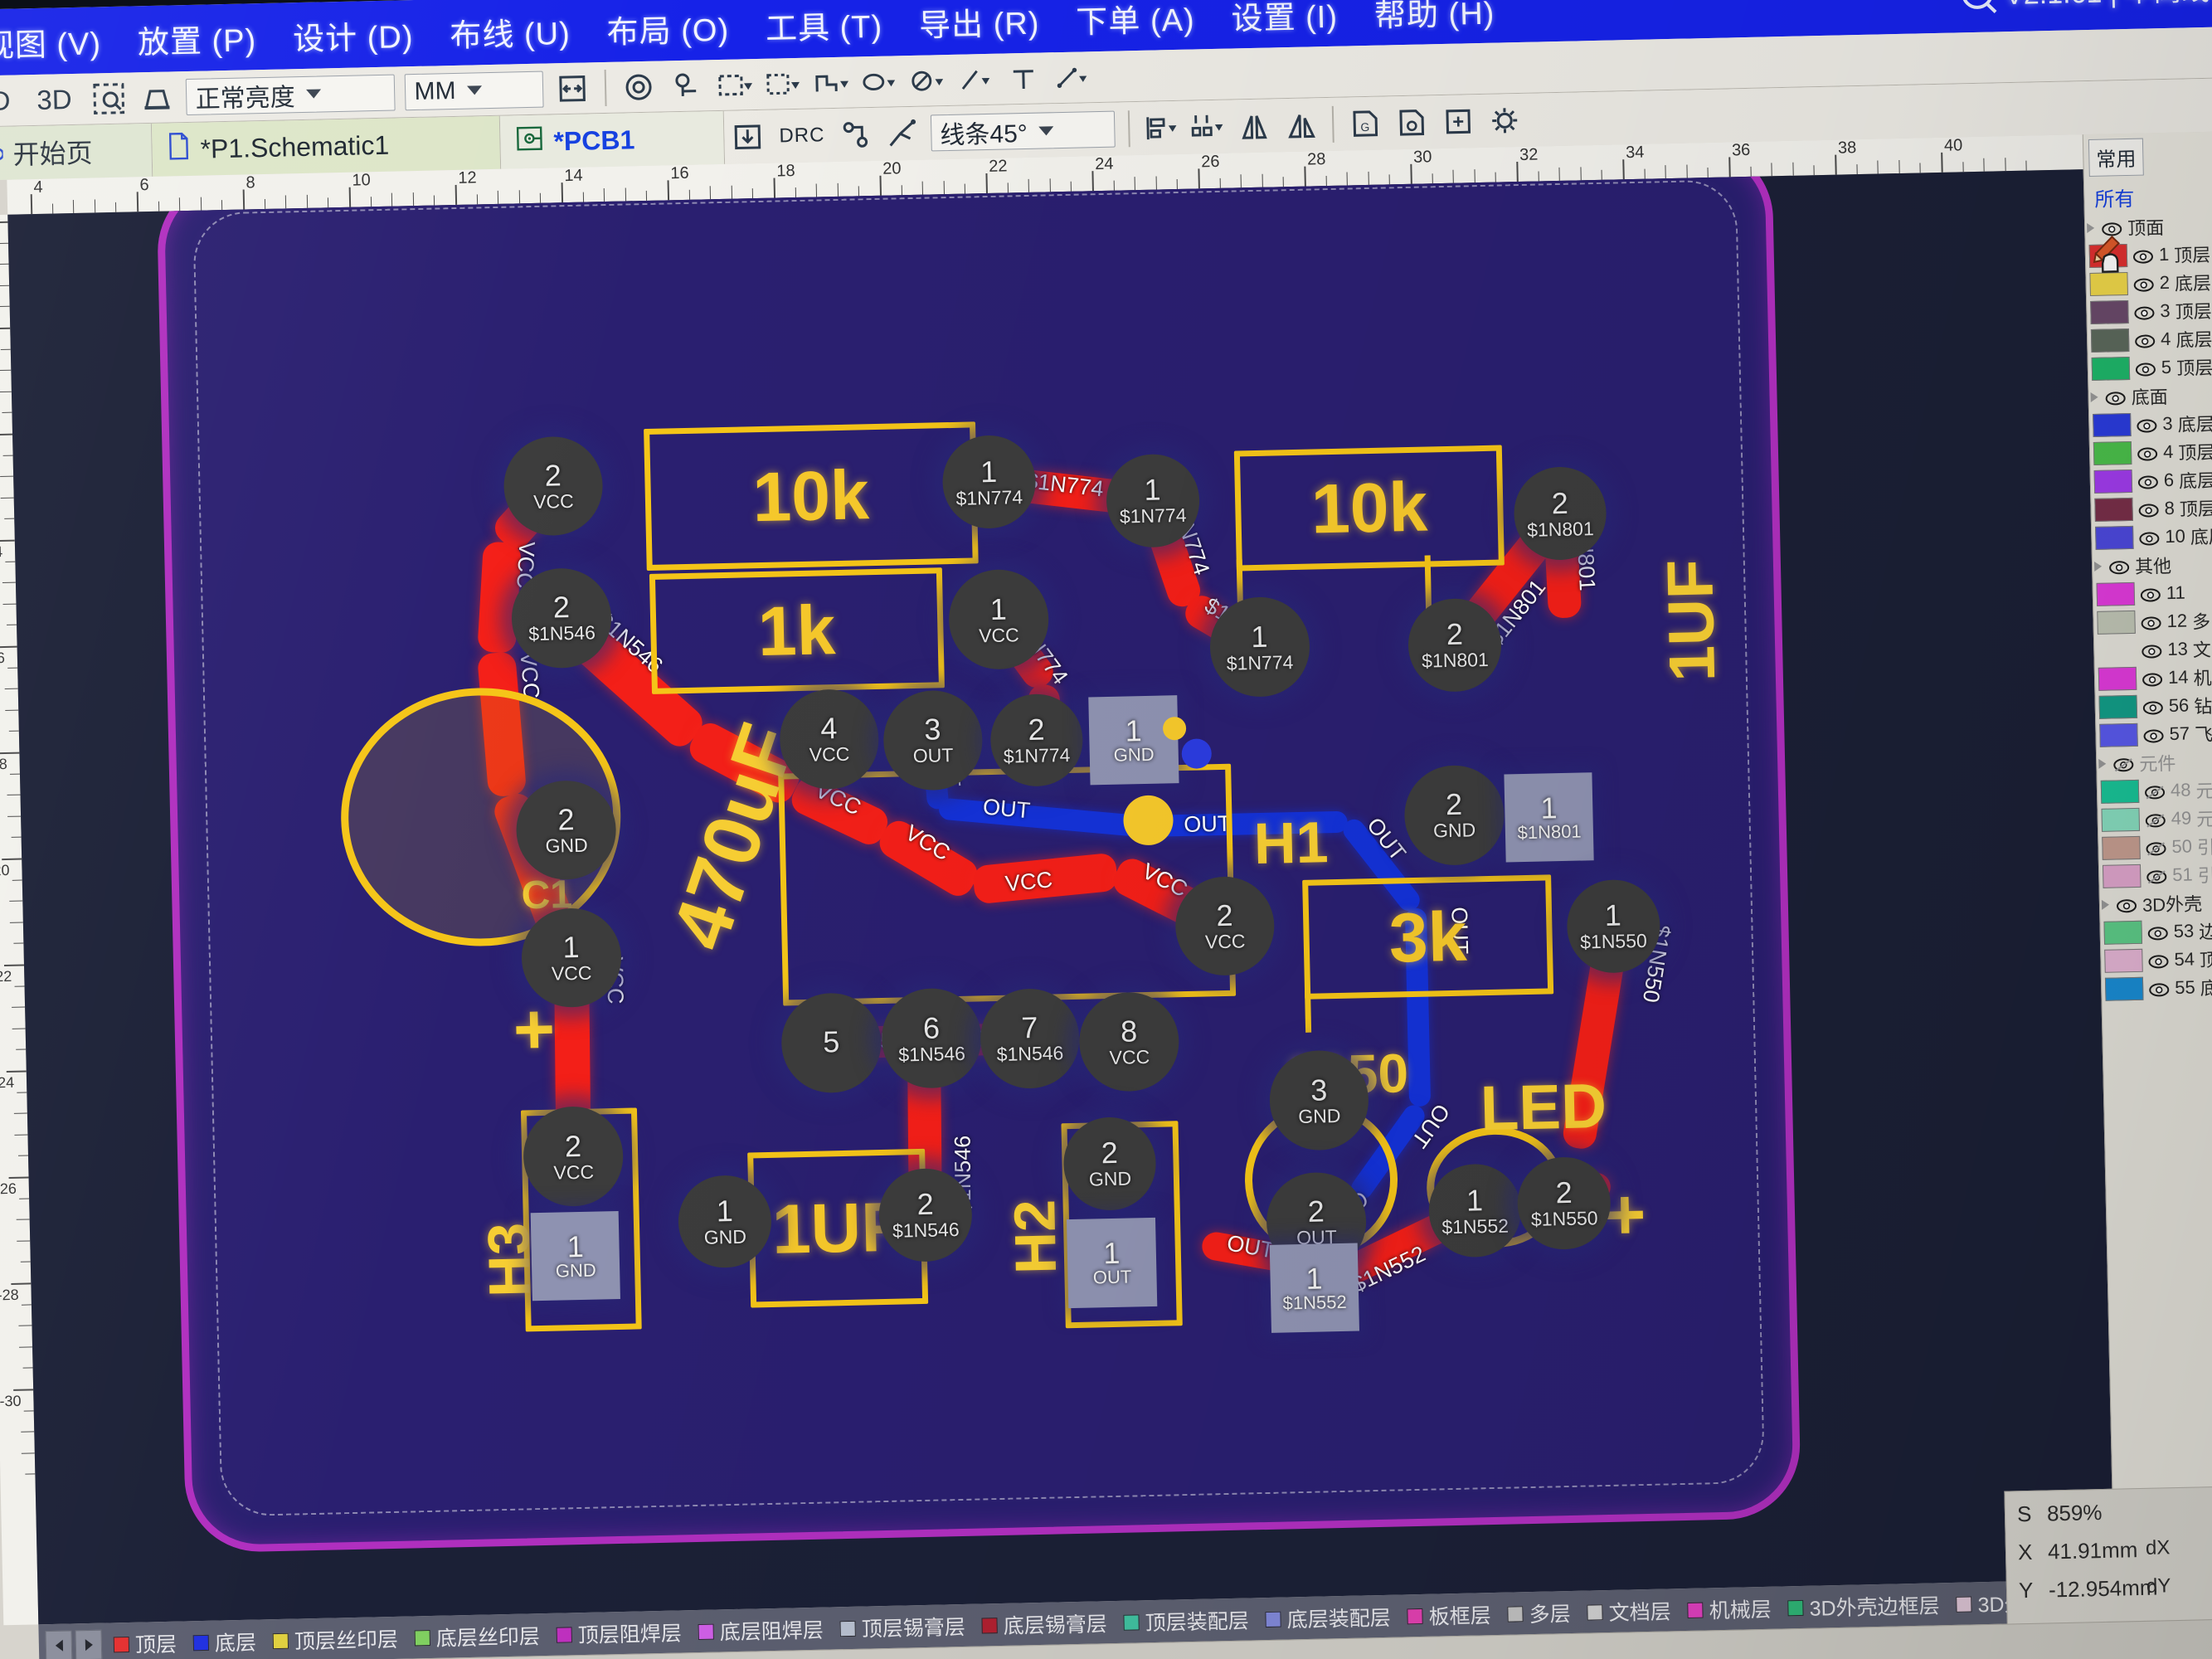 The width and height of the screenshot is (2212, 1659). I want to click on flip-vertical-icon, so click(1301, 125).